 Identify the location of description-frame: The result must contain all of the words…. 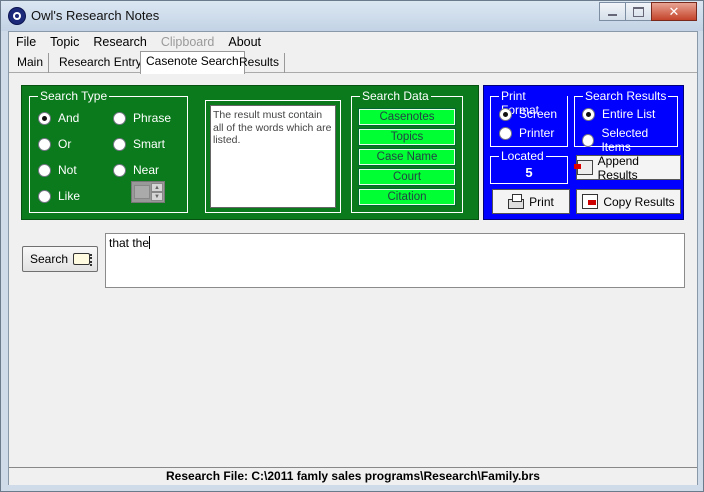
(273, 156).